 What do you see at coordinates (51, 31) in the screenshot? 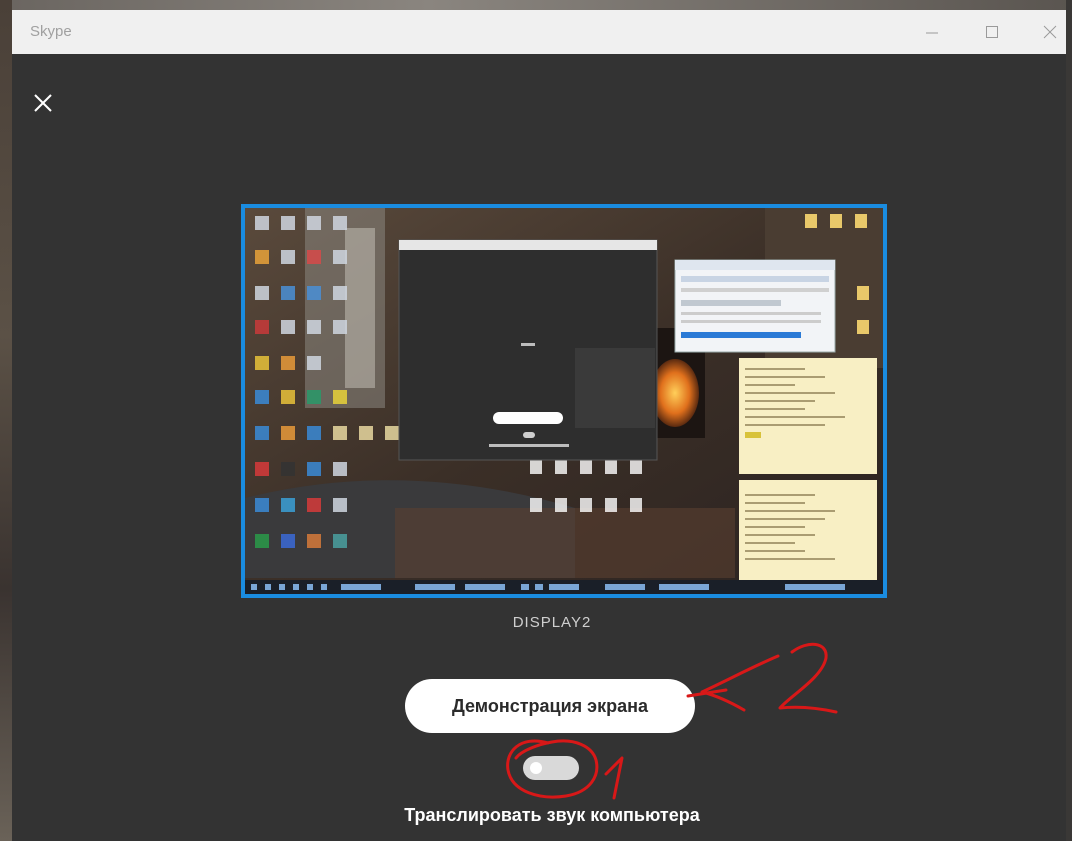
I see `window-title: Skype` at bounding box center [51, 31].